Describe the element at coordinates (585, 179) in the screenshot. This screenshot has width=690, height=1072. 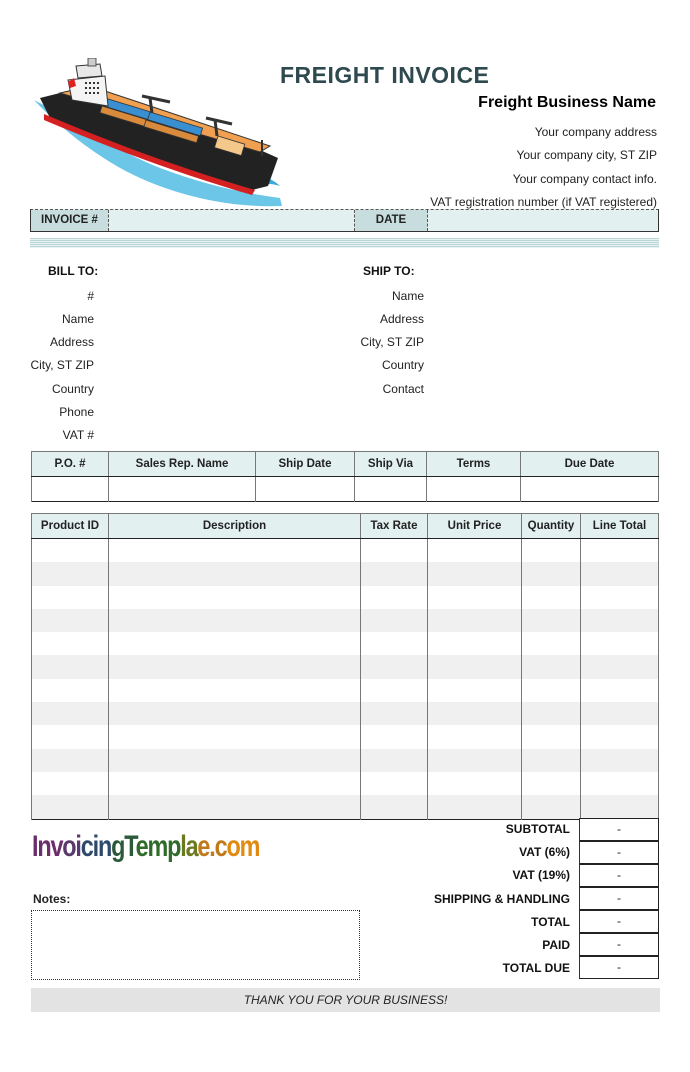
I see `company-contact: Your company contact info.` at that location.